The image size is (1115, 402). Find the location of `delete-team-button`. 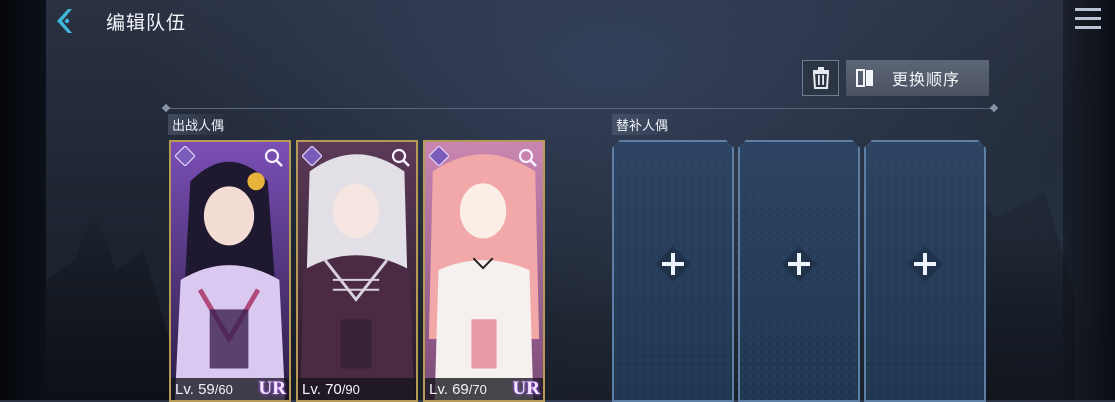

delete-team-button is located at coordinates (820, 78).